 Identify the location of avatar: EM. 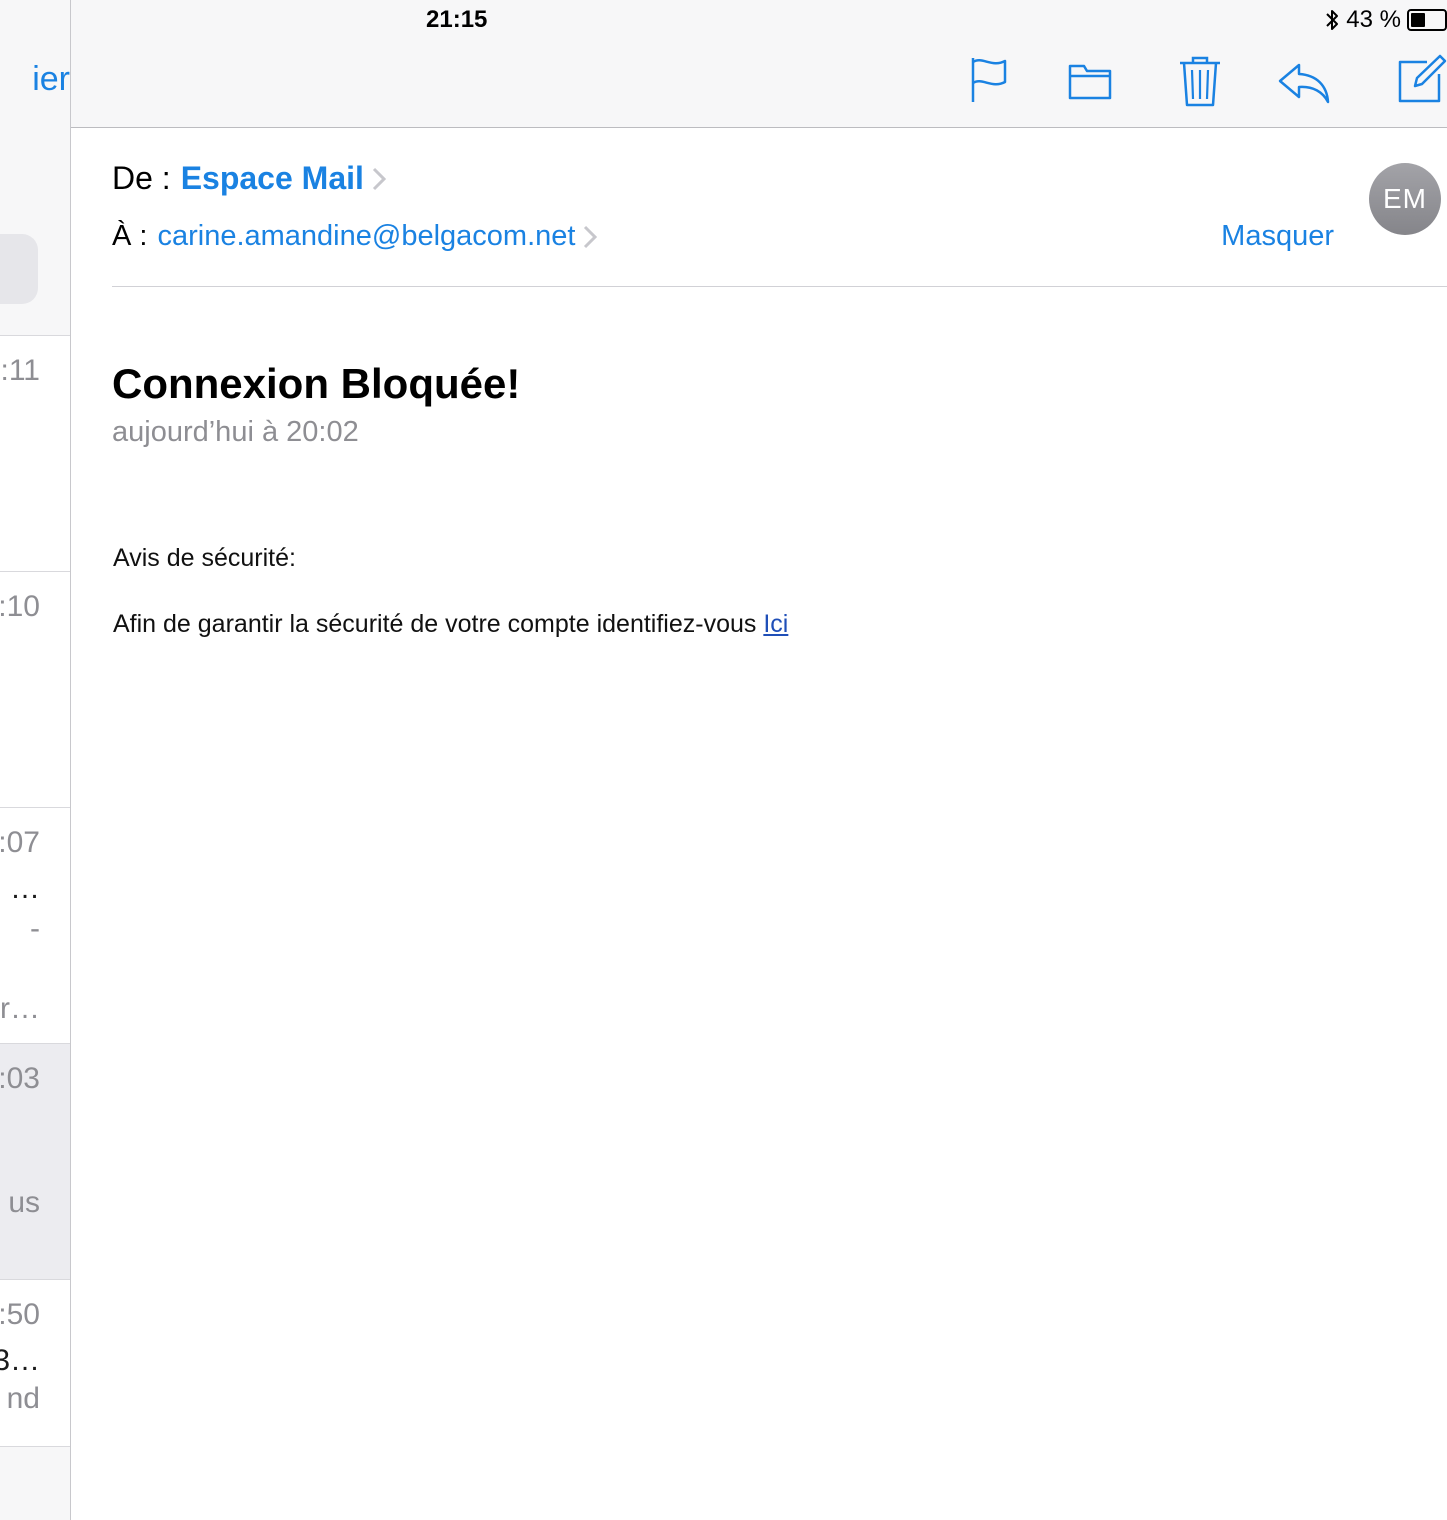
(1405, 199).